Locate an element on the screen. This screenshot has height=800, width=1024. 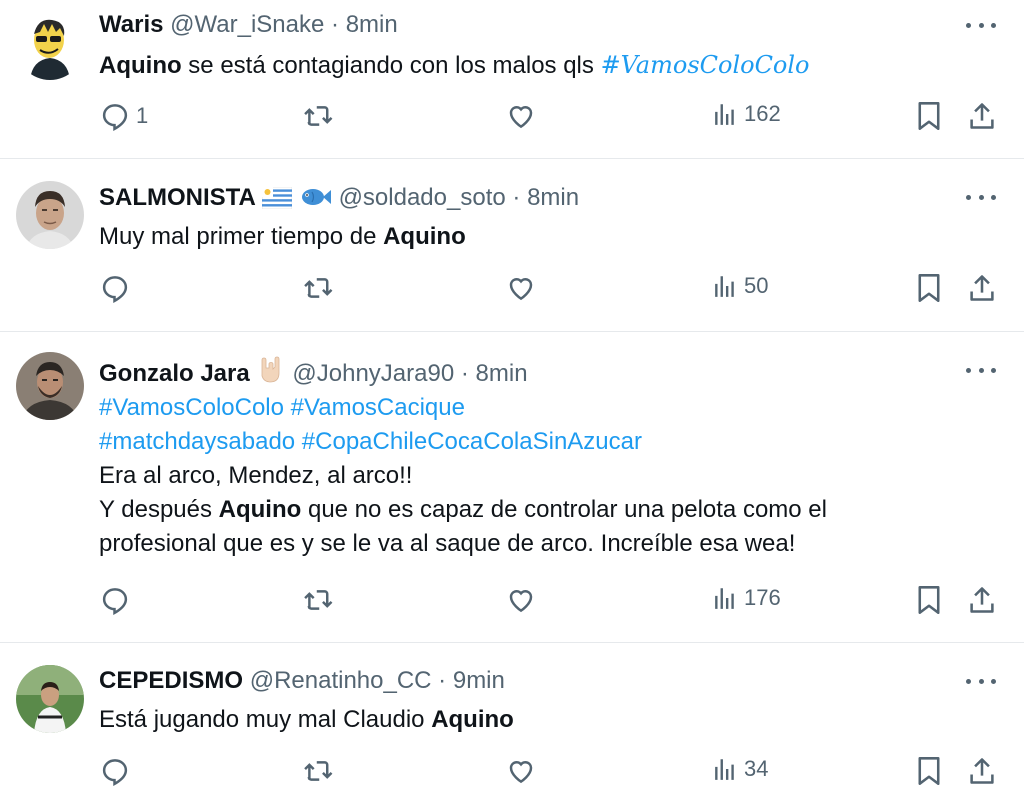
views-button: 162 is located at coordinates (746, 114).